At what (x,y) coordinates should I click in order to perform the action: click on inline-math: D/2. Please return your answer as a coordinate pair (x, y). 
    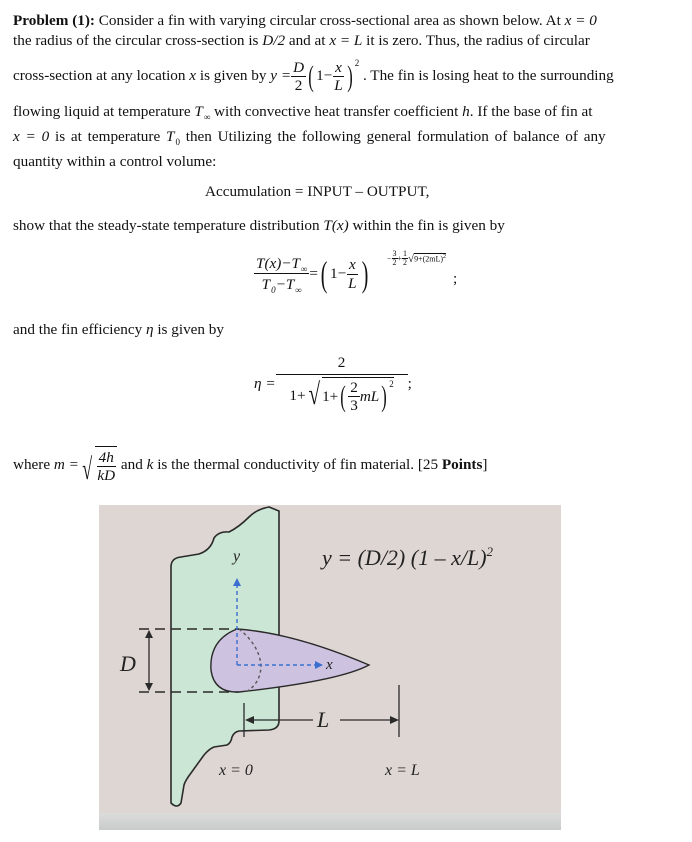
    Looking at the image, I should click on (274, 40).